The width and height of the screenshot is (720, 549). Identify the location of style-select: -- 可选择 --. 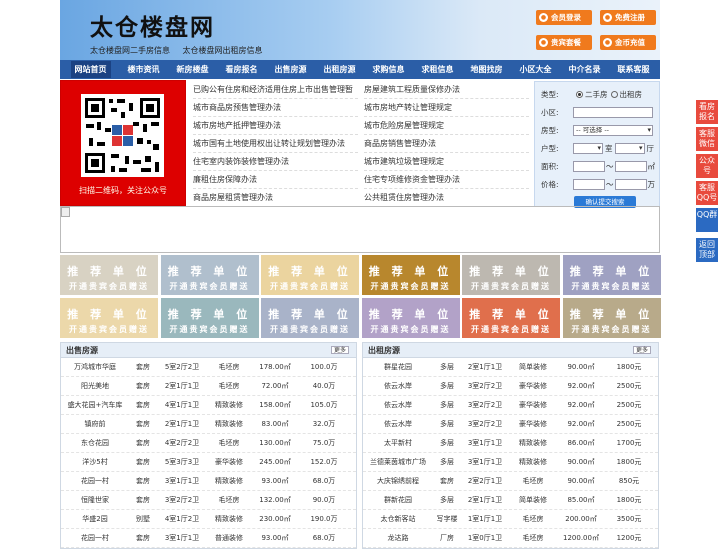
(613, 130).